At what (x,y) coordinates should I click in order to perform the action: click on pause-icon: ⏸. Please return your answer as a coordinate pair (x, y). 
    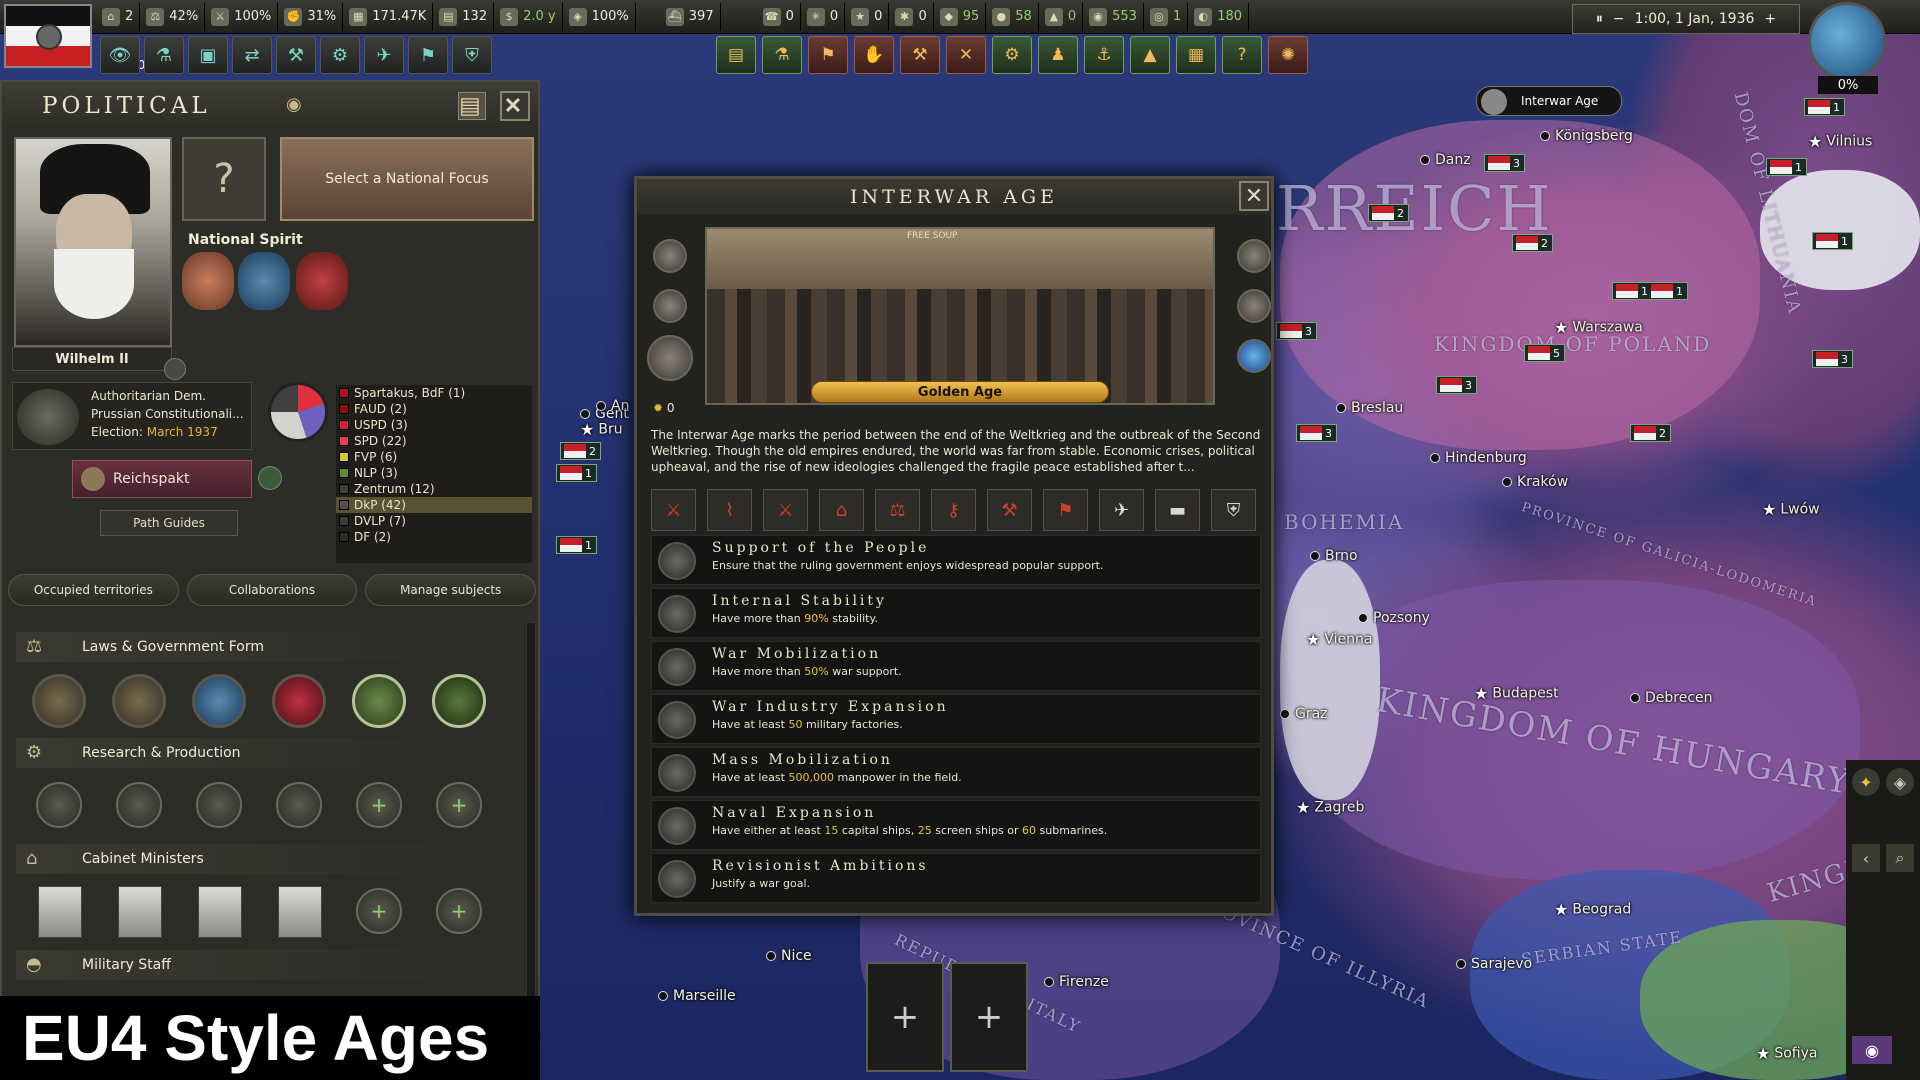
    Looking at the image, I should click on (1599, 19).